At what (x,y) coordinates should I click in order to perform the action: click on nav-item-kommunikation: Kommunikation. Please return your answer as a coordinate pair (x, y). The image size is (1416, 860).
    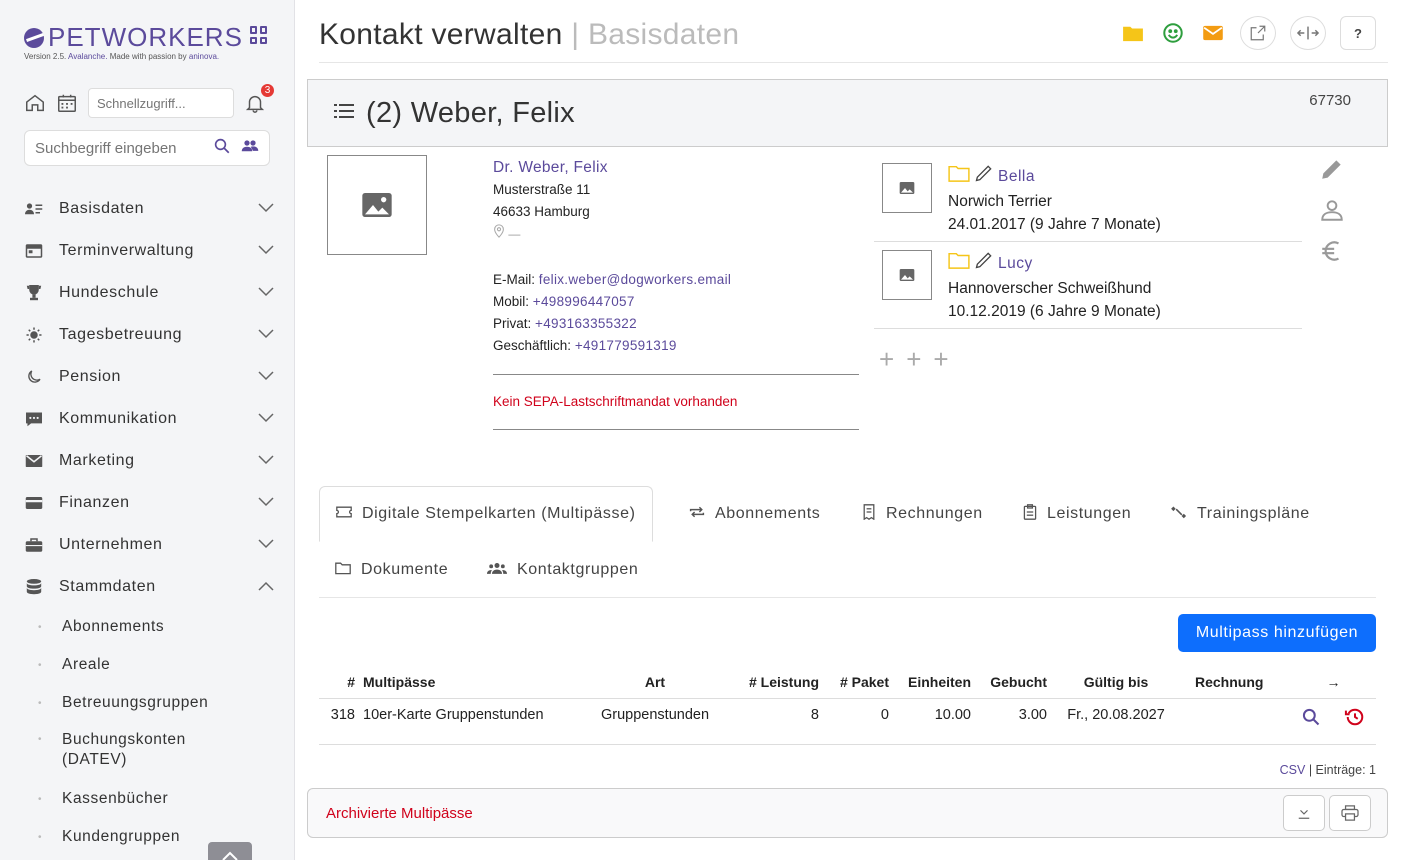
    Looking at the image, I should click on (149, 419).